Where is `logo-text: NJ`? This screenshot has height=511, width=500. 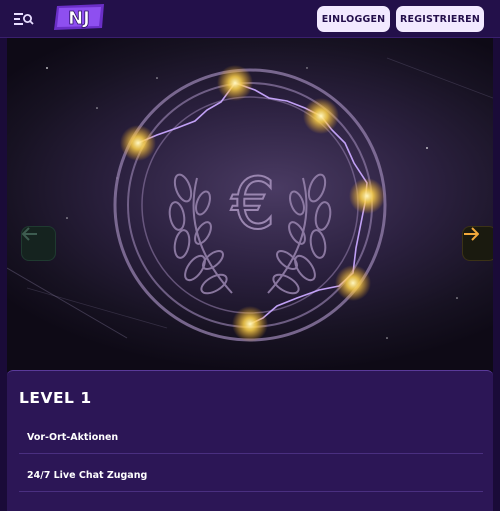
logo-text: NJ is located at coordinates (79, 18).